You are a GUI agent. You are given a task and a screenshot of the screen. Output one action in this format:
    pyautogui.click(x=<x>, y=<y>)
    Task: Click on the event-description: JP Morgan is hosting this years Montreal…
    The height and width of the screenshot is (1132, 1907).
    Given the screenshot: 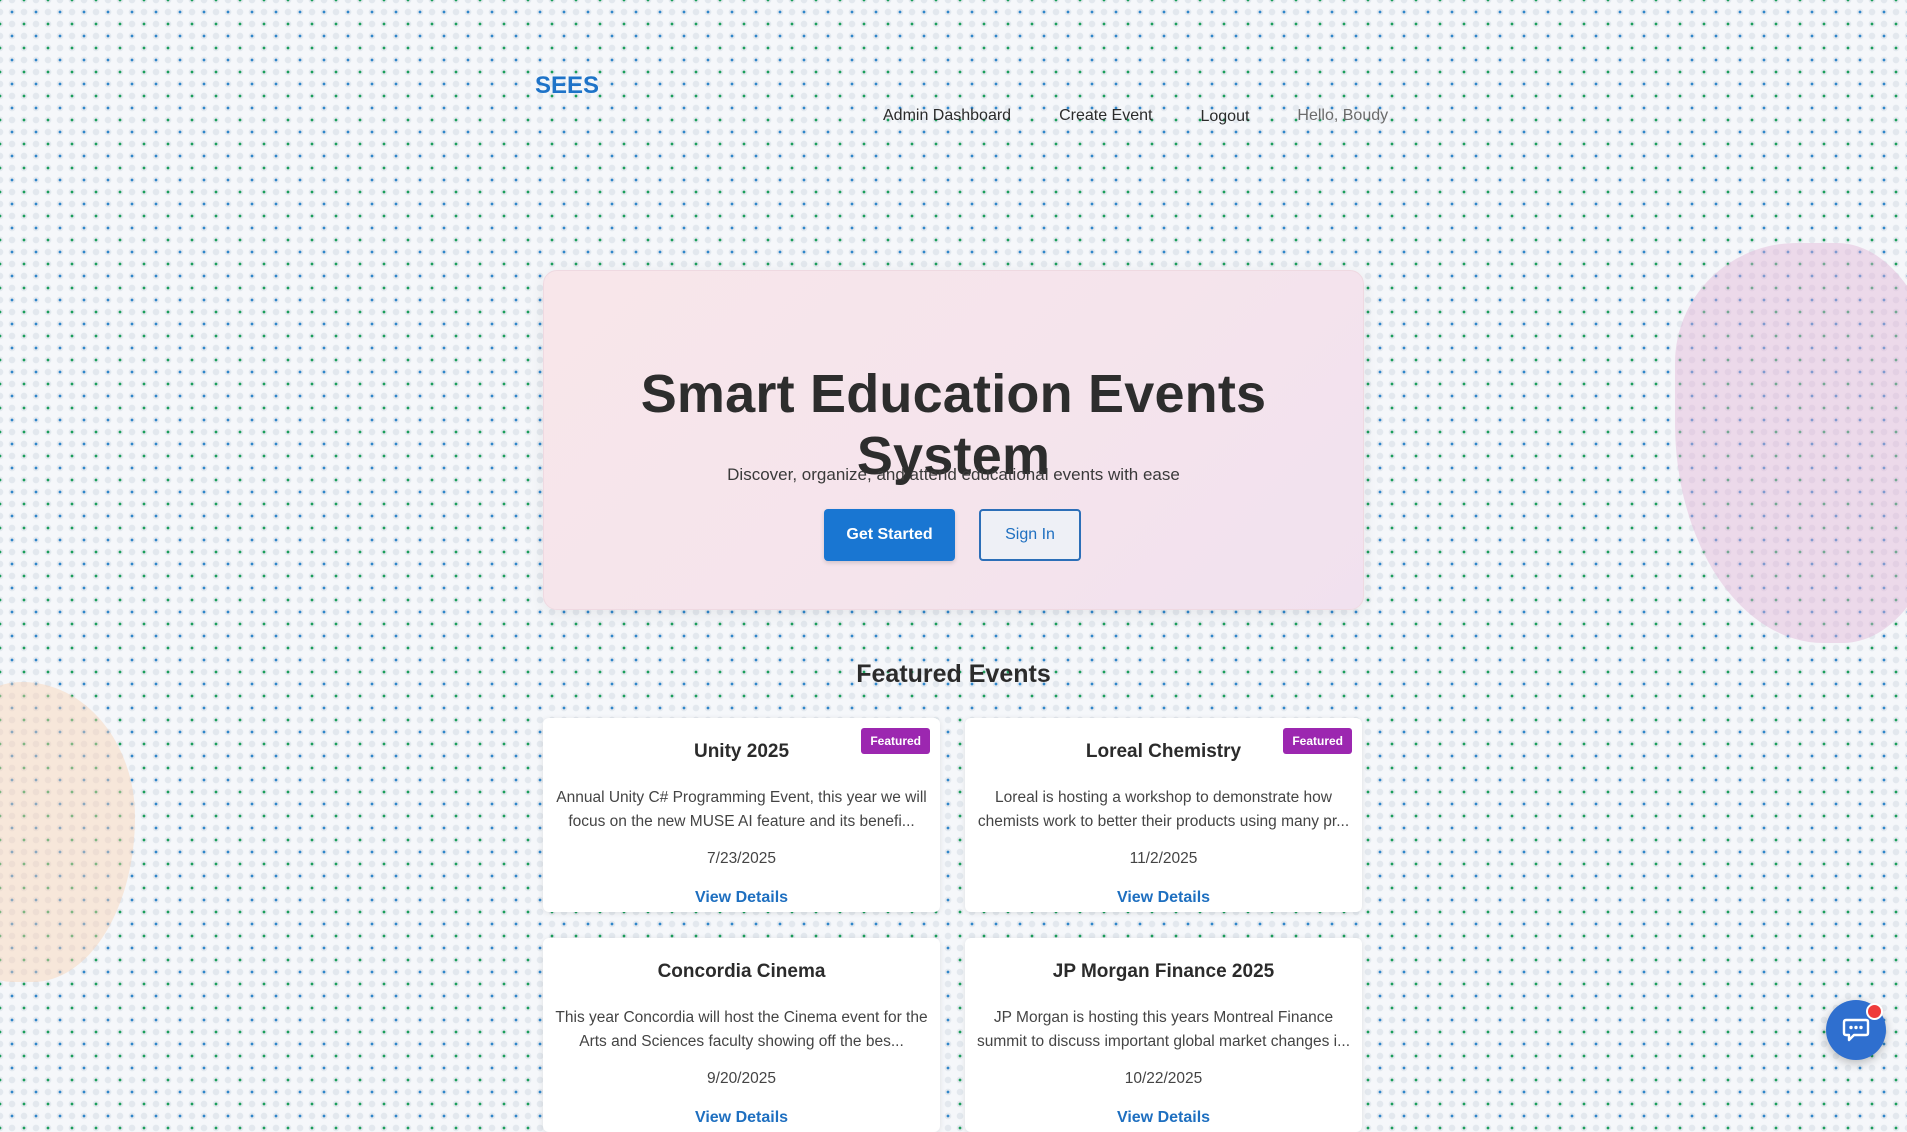 What is the action you would take?
    pyautogui.click(x=1163, y=1029)
    